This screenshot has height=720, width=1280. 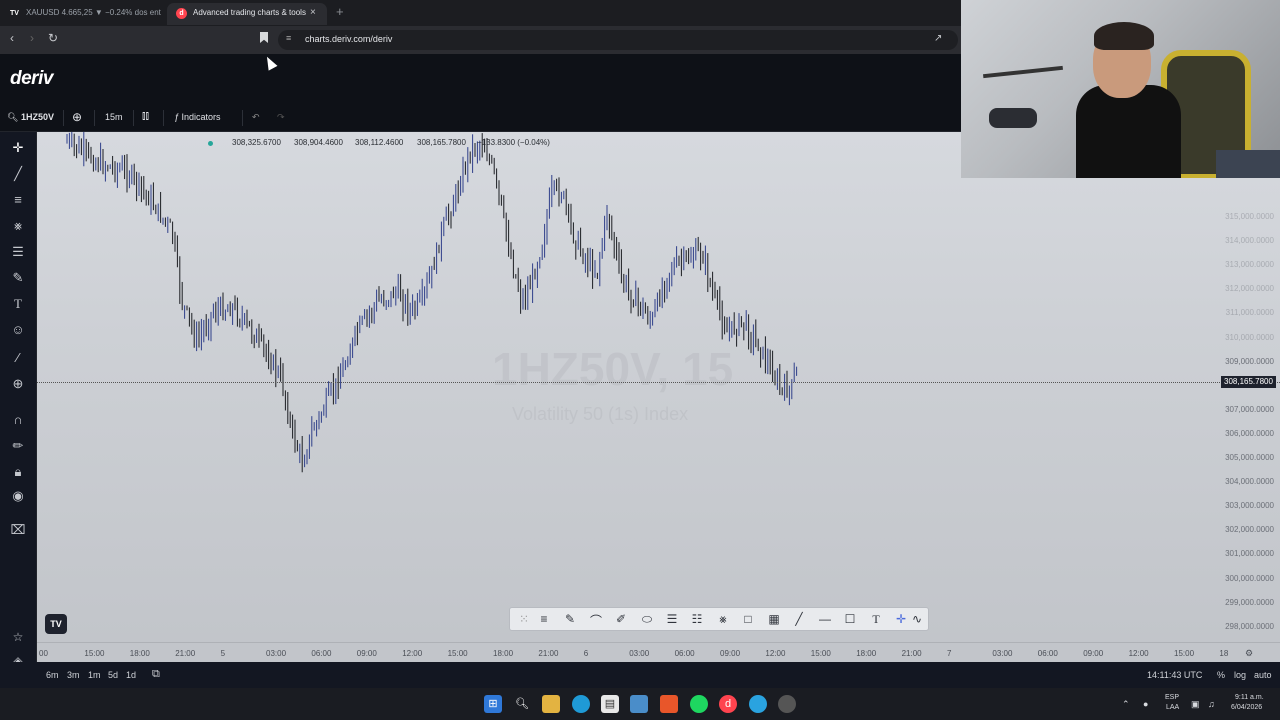 I want to click on streamer-body, so click(x=1128, y=131).